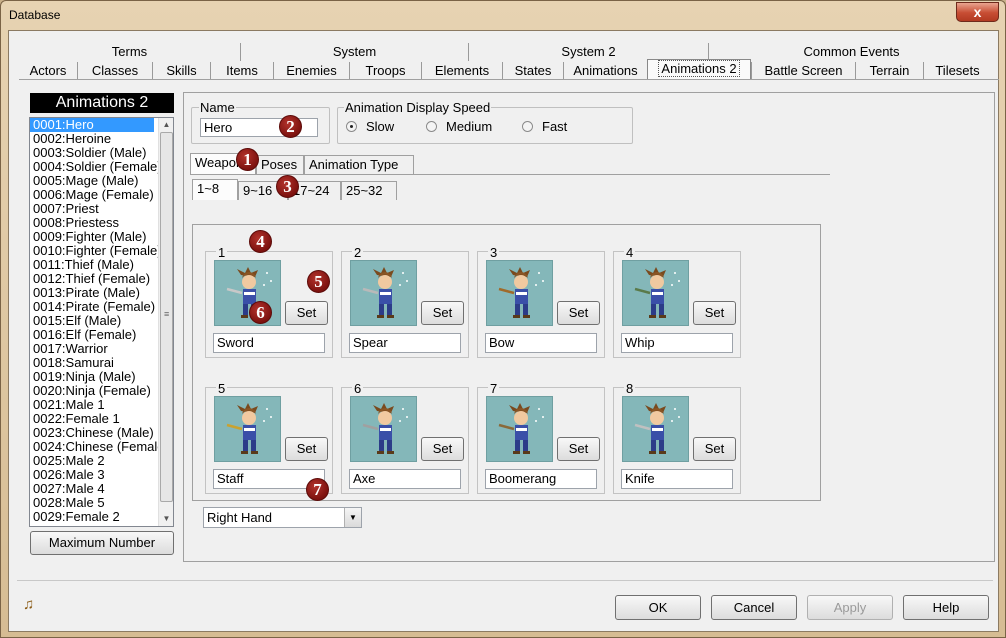 Image resolution: width=1006 pixels, height=638 pixels. I want to click on radio-slow: Slow, so click(370, 126).